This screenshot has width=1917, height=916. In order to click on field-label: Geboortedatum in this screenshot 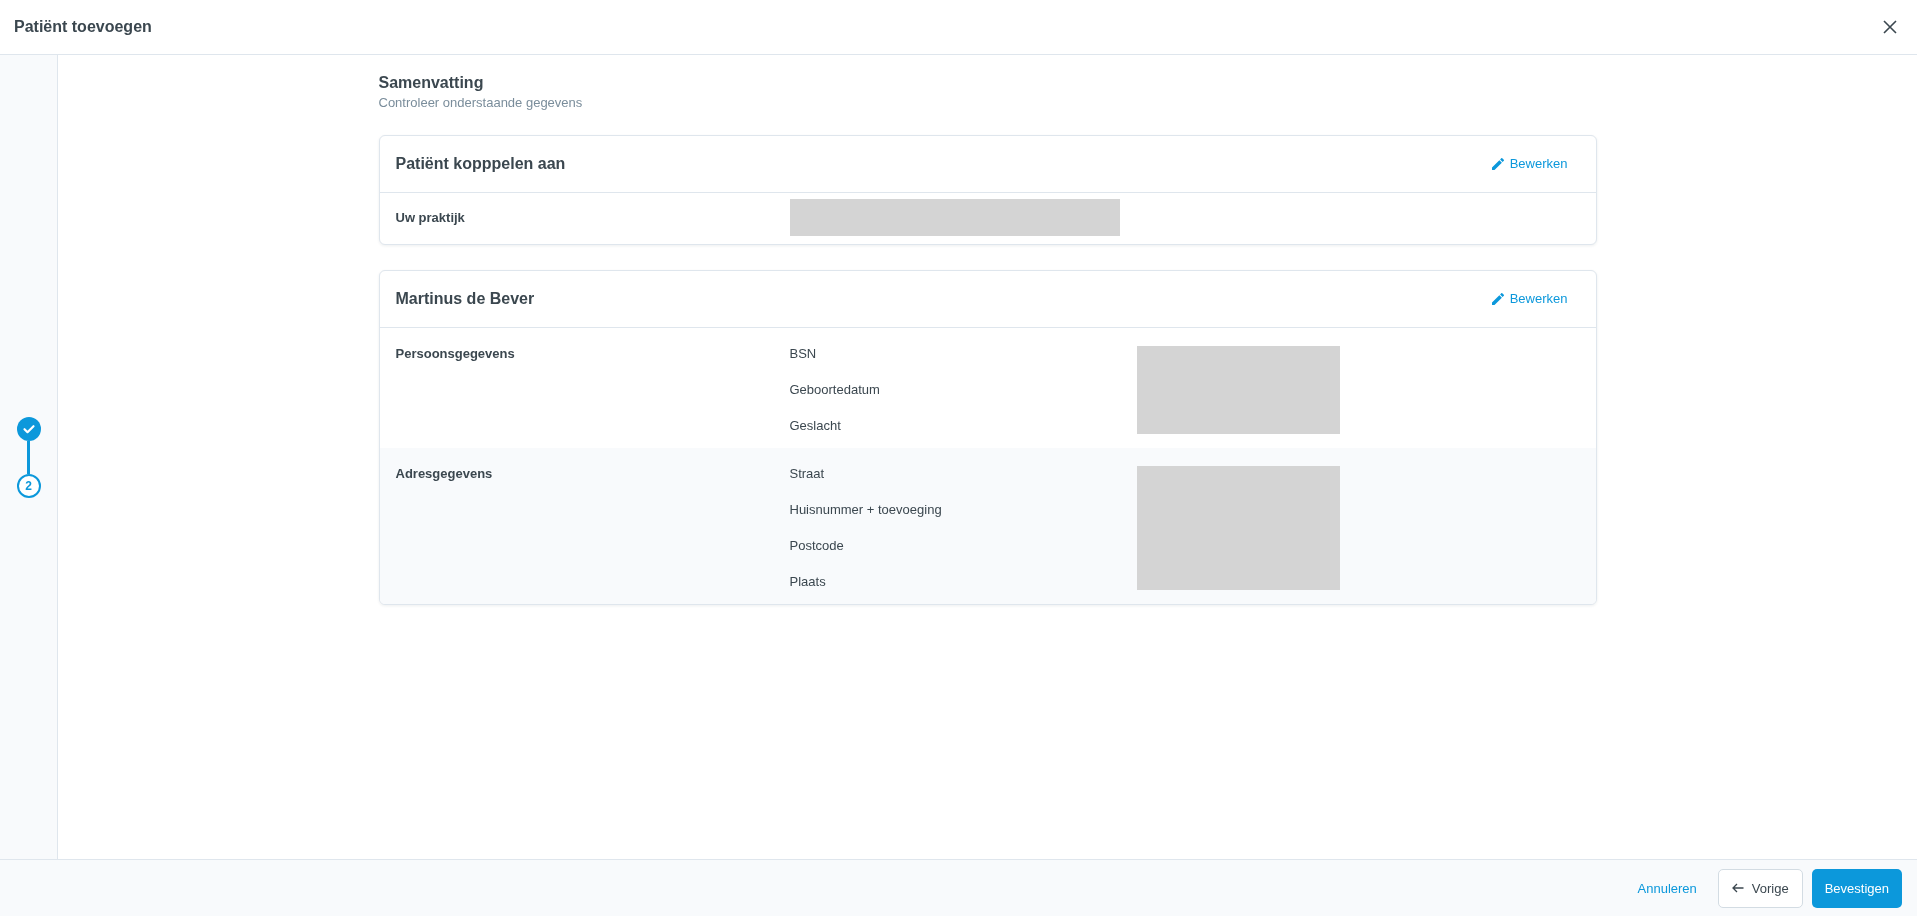, I will do `click(835, 390)`.